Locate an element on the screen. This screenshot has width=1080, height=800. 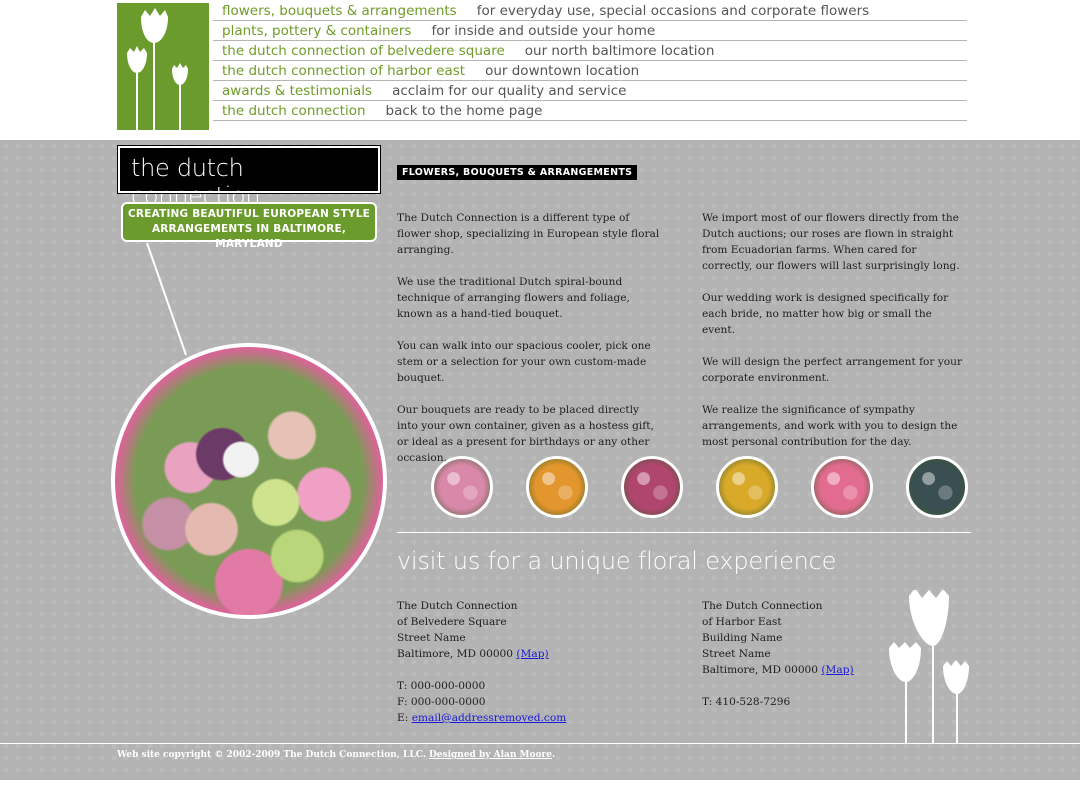
location-street: Street Name is located at coordinates (431, 638).